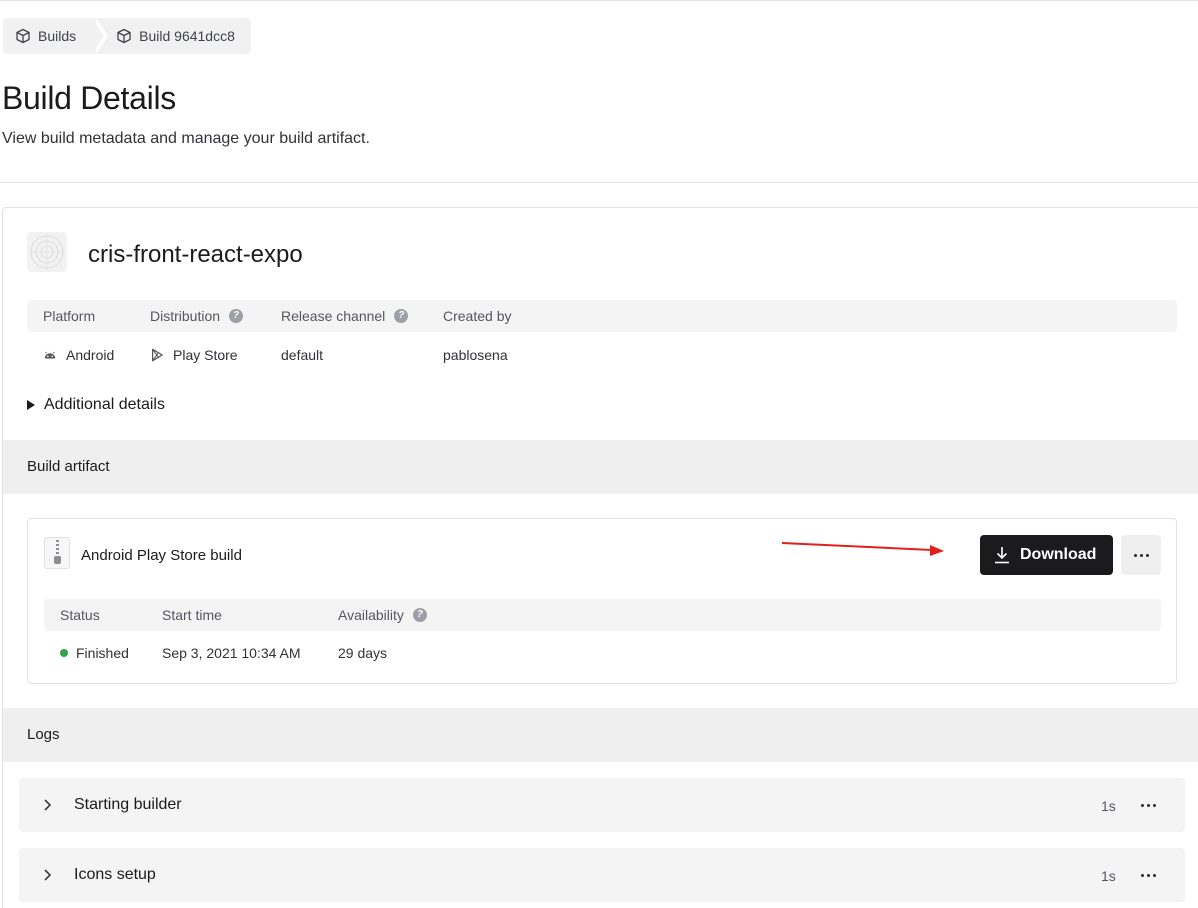 Image resolution: width=1198 pixels, height=908 pixels. Describe the element at coordinates (161, 555) in the screenshot. I see `artifact-name: Android Play Store build` at that location.